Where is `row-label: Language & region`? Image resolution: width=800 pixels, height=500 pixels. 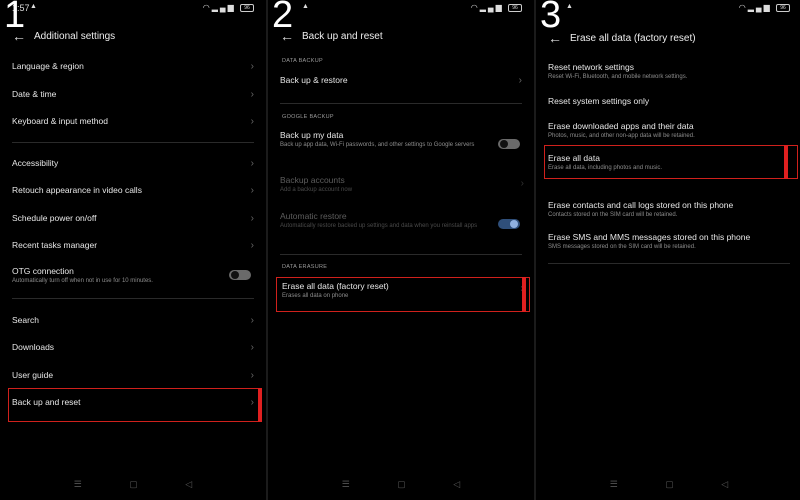
row-label: Language & region is located at coordinates (48, 66).